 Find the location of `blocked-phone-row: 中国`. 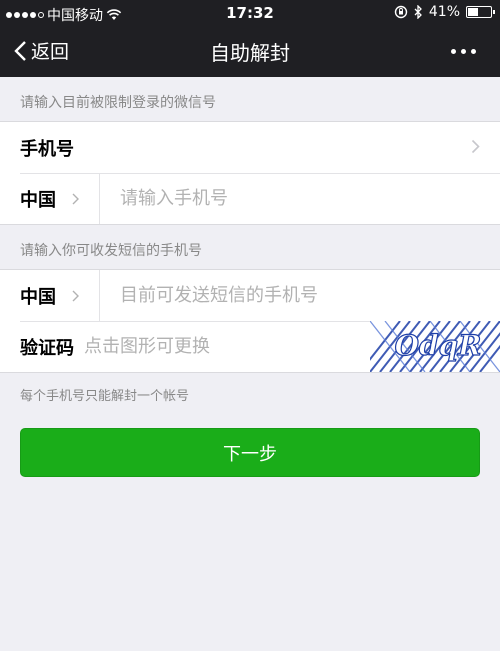

blocked-phone-row: 中国 is located at coordinates (250, 198).